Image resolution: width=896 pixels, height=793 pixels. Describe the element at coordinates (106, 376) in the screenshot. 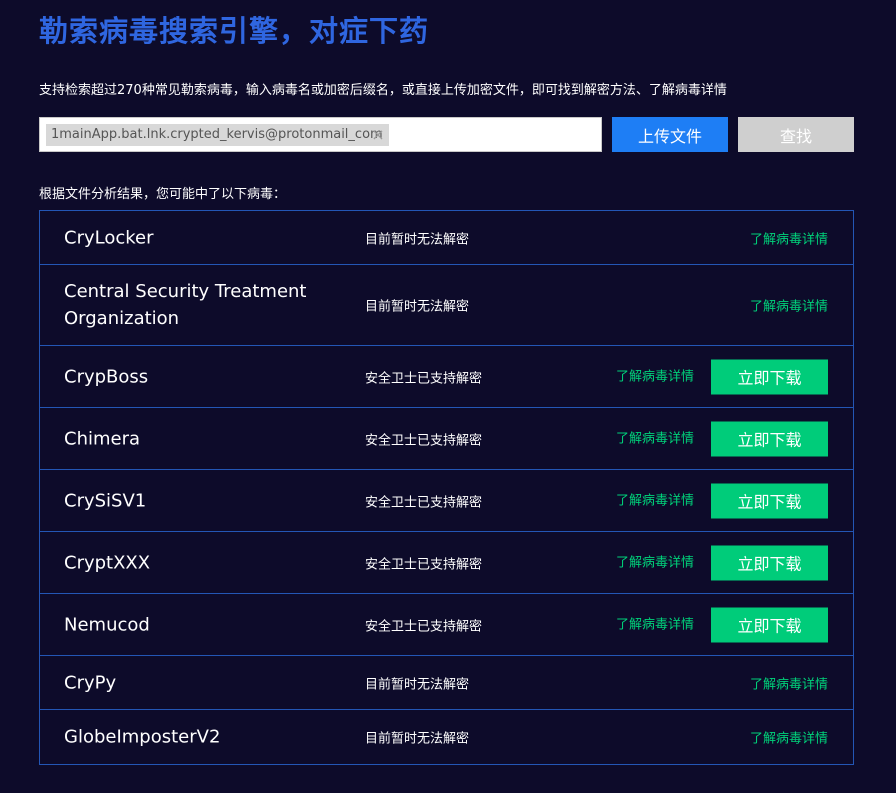

I see `virus-name: CrypBoss` at that location.